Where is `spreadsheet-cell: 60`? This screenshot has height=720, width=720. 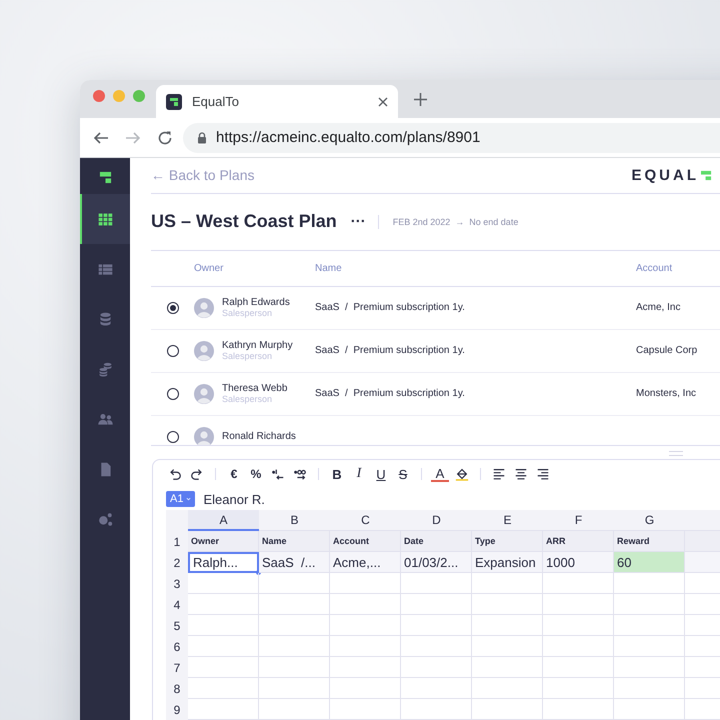 spreadsheet-cell: 60 is located at coordinates (649, 563).